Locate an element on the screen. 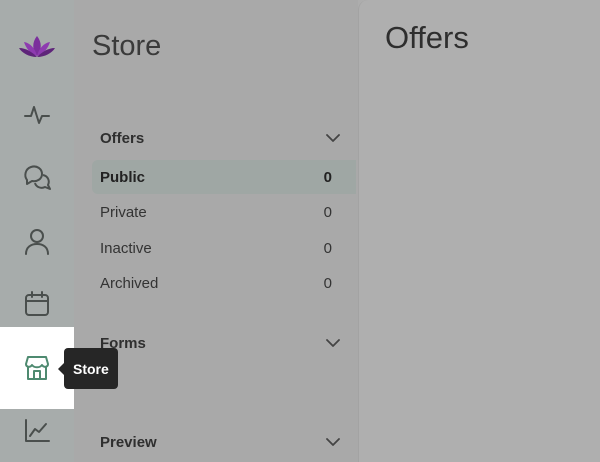 This screenshot has width=600, height=462. activity-icon is located at coordinates (37, 115).